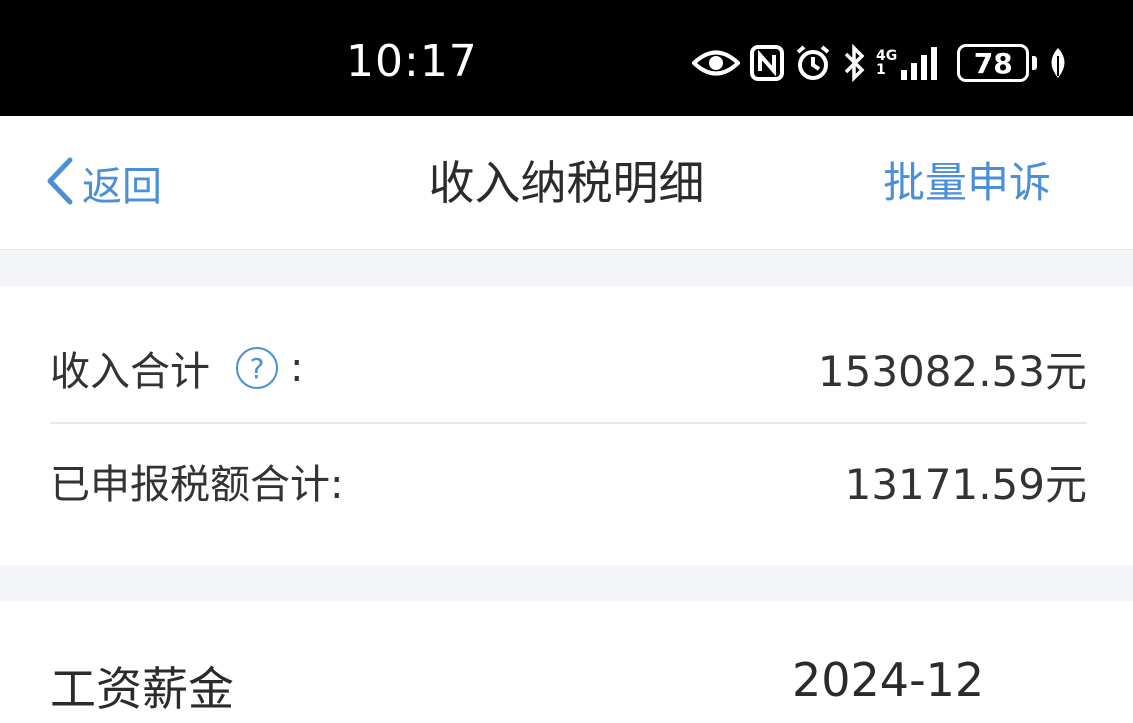 This screenshot has width=1133, height=723. What do you see at coordinates (716, 63) in the screenshot?
I see `eye-icon` at bounding box center [716, 63].